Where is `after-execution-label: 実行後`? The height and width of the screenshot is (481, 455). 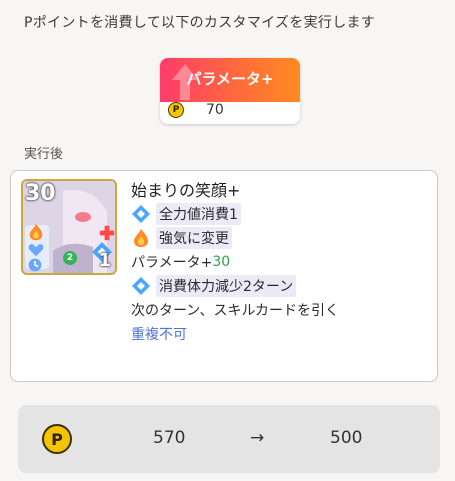 after-execution-label: 実行後 is located at coordinates (44, 154).